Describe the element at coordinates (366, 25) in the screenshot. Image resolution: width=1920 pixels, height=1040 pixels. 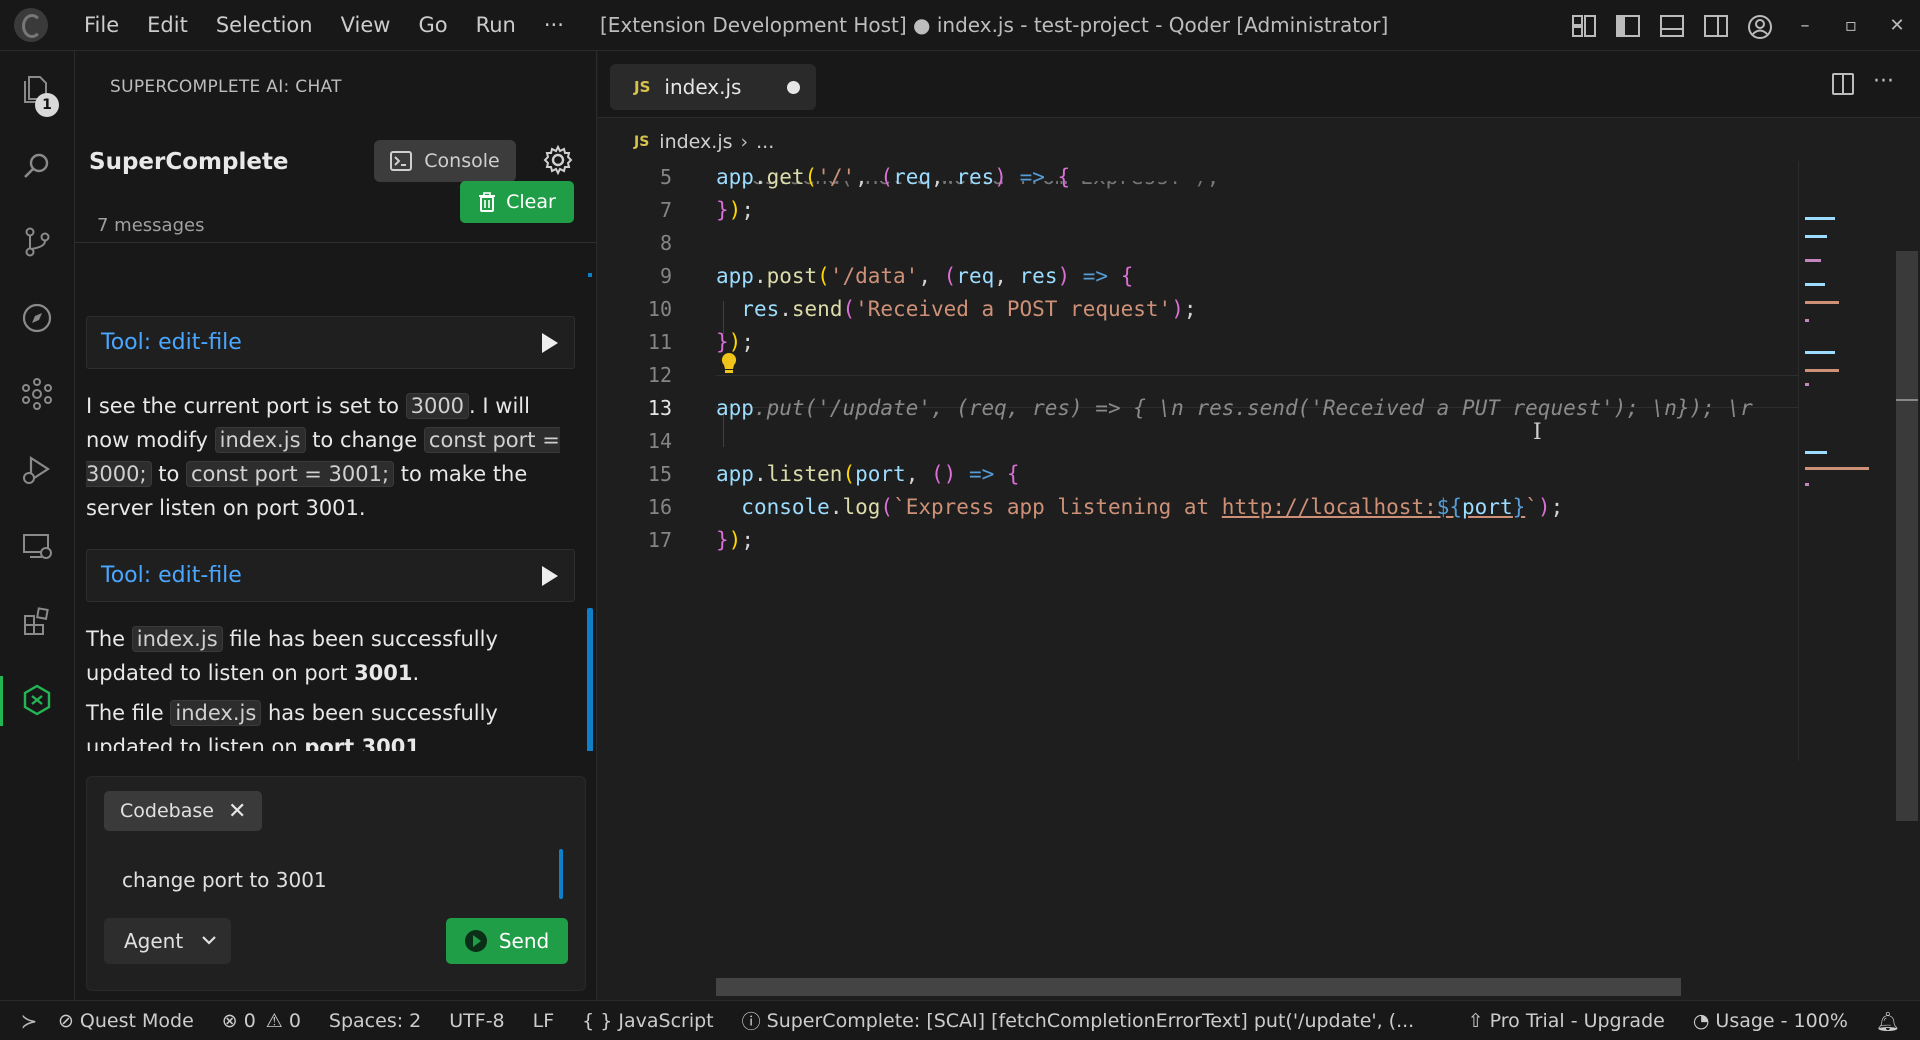
I see `menu-view: View` at that location.